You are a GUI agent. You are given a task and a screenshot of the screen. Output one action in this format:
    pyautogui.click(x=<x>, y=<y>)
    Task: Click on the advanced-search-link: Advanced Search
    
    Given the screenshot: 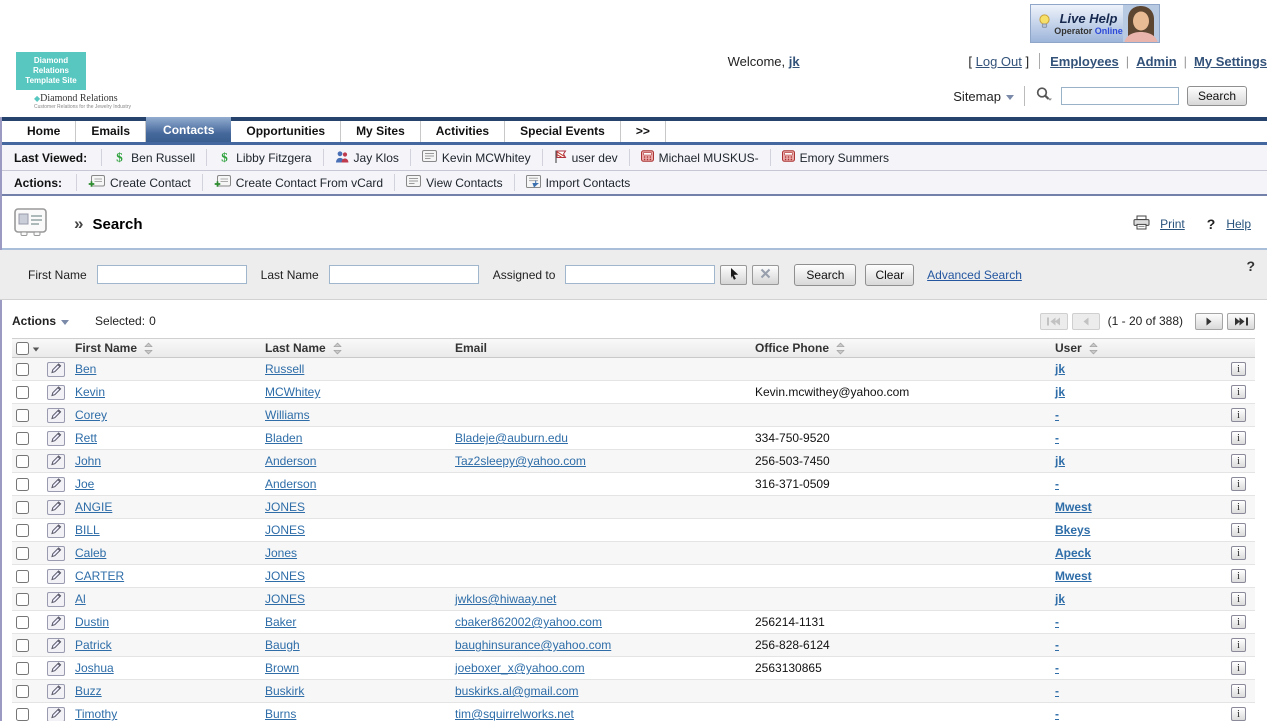 What is the action you would take?
    pyautogui.click(x=974, y=275)
    